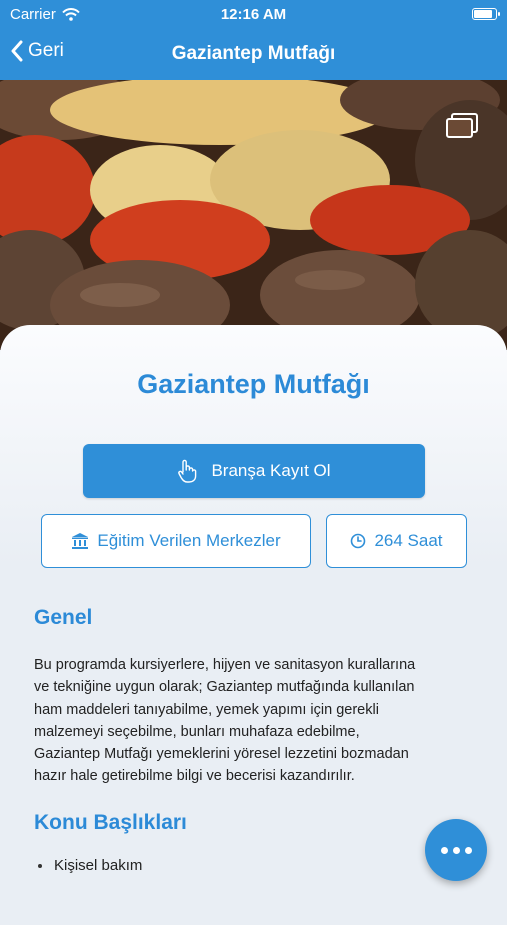 This screenshot has height=925, width=507. Describe the element at coordinates (408, 540) in the screenshot. I see `hours-label: 264 Saat` at that location.